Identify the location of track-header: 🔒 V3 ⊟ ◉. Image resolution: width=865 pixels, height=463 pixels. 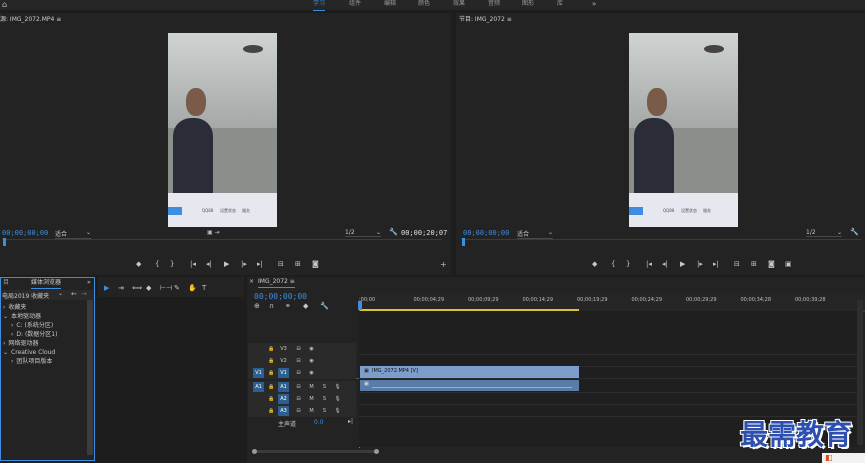
(302, 349).